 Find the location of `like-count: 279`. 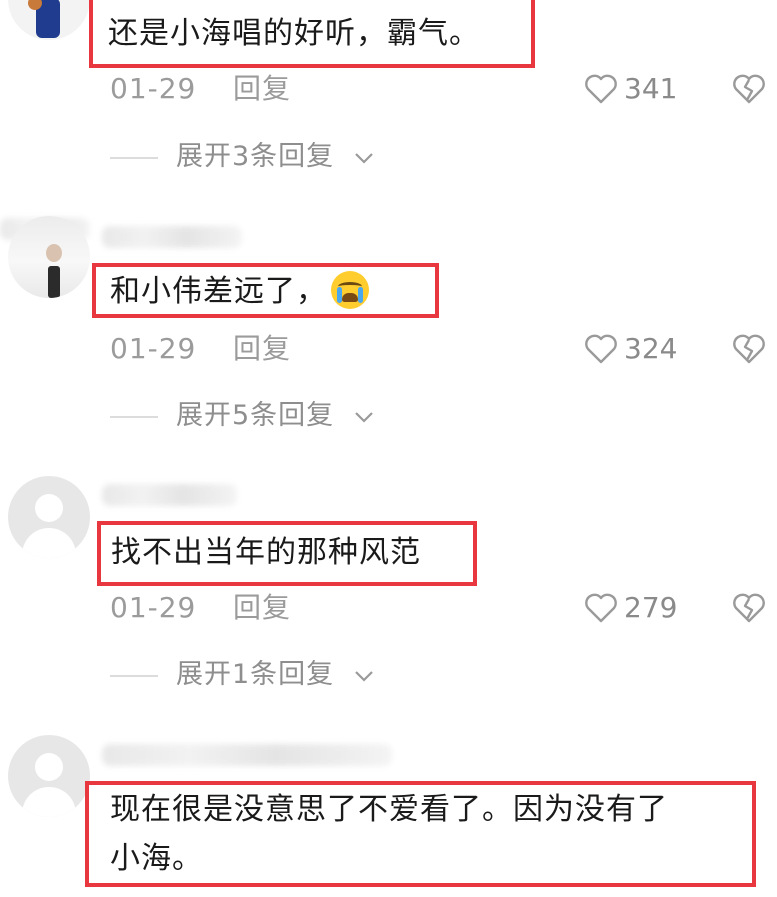

like-count: 279 is located at coordinates (651, 607).